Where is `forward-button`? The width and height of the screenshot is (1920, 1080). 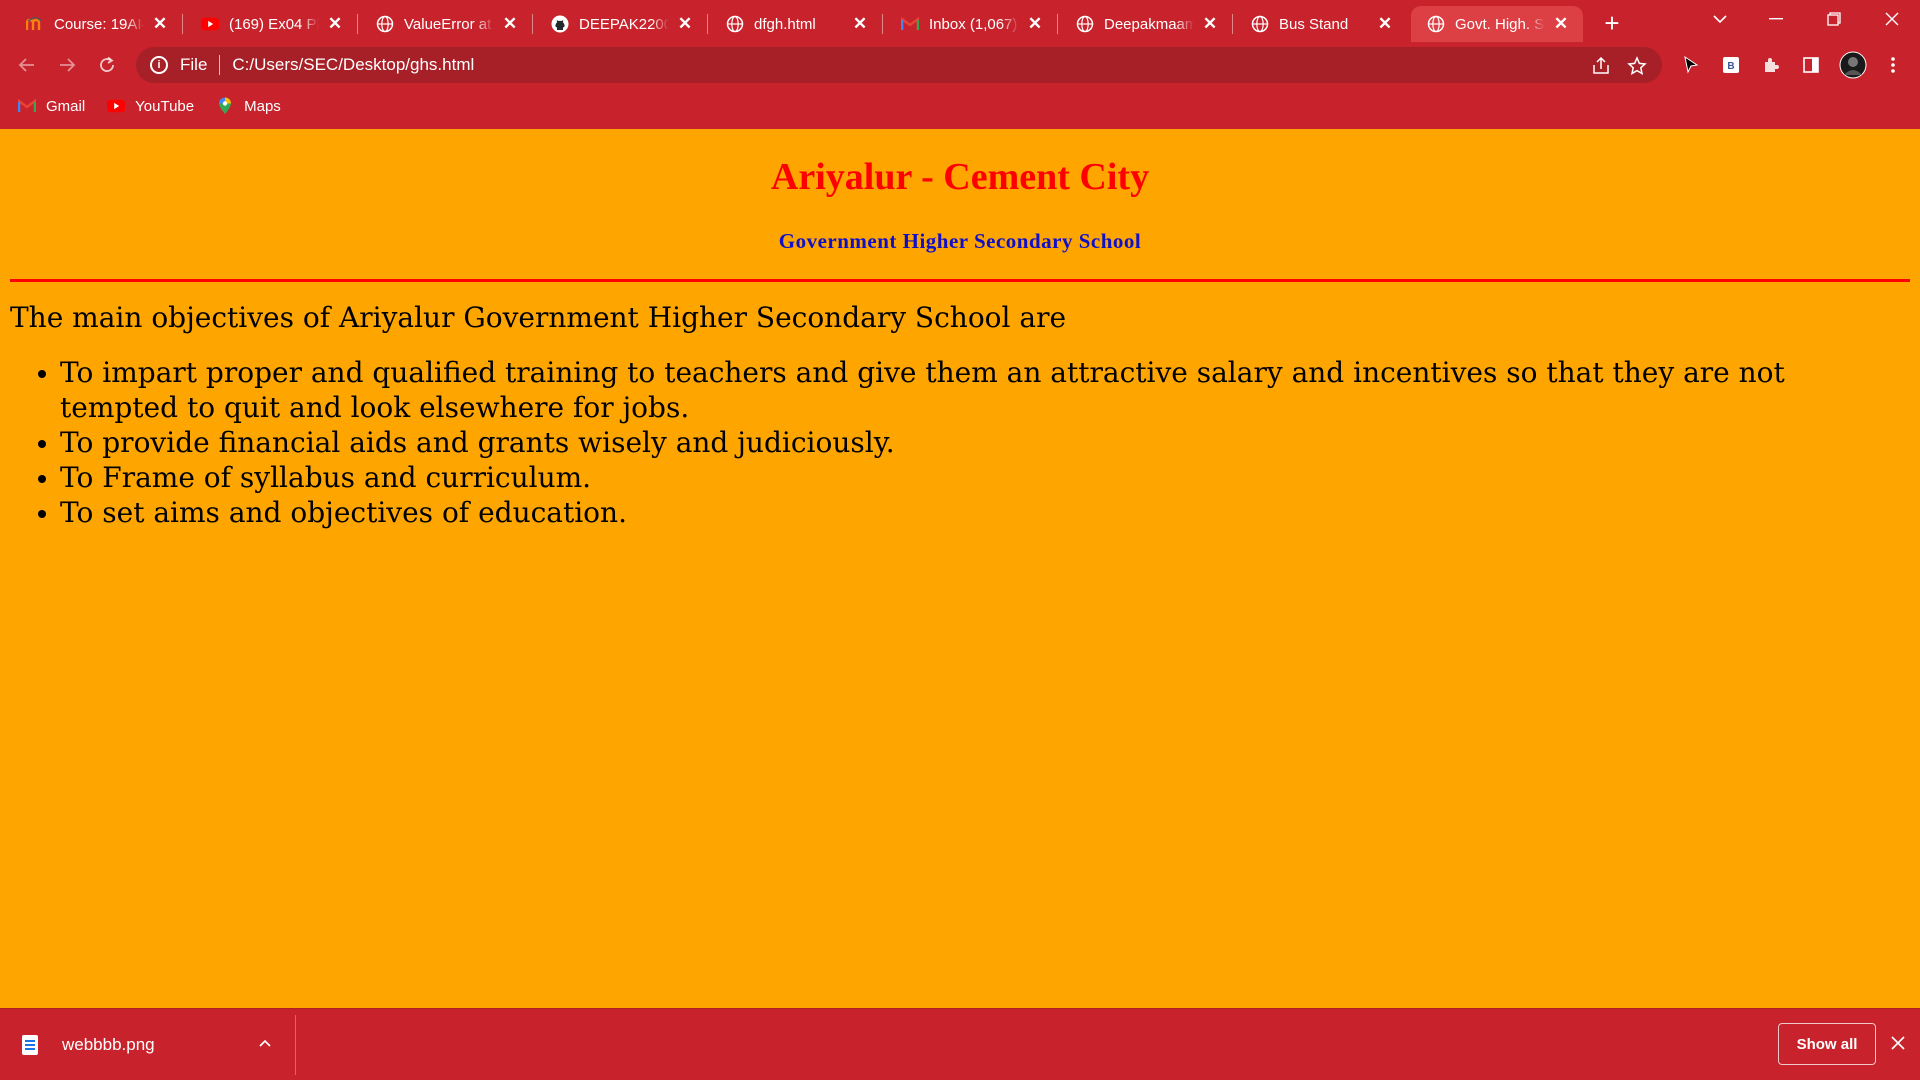 forward-button is located at coordinates (67, 65).